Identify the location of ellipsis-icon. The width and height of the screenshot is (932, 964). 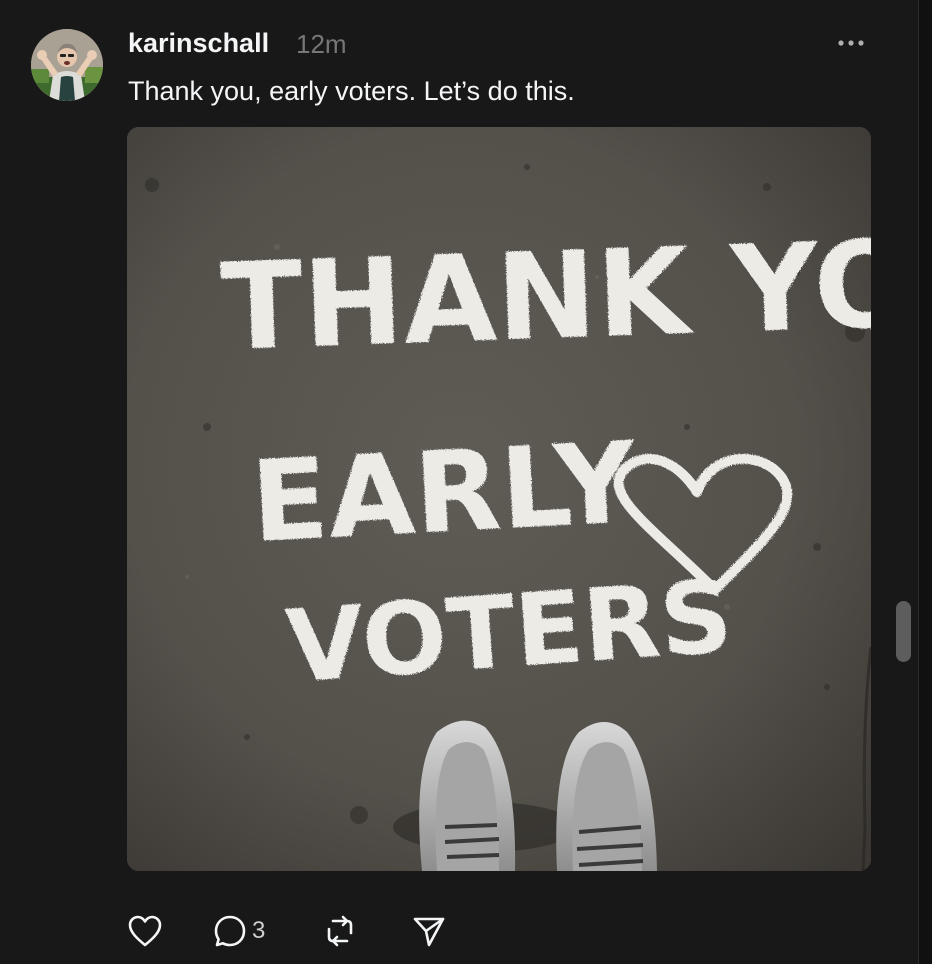
(851, 43).